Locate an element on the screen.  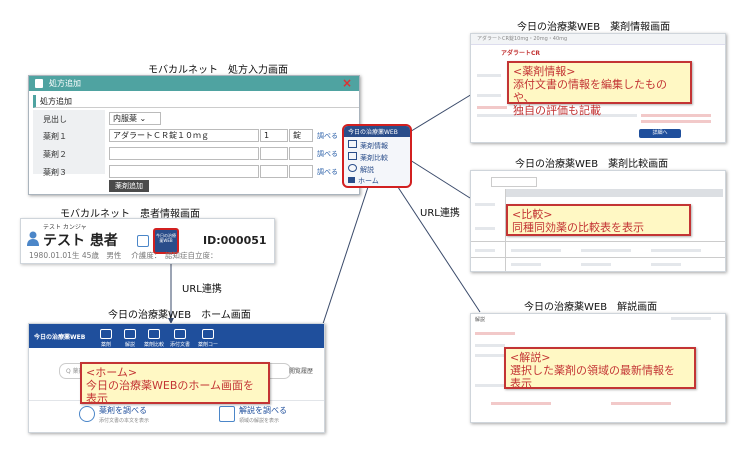
section-title-bar: 処方追加 is located at coordinates (196, 101).